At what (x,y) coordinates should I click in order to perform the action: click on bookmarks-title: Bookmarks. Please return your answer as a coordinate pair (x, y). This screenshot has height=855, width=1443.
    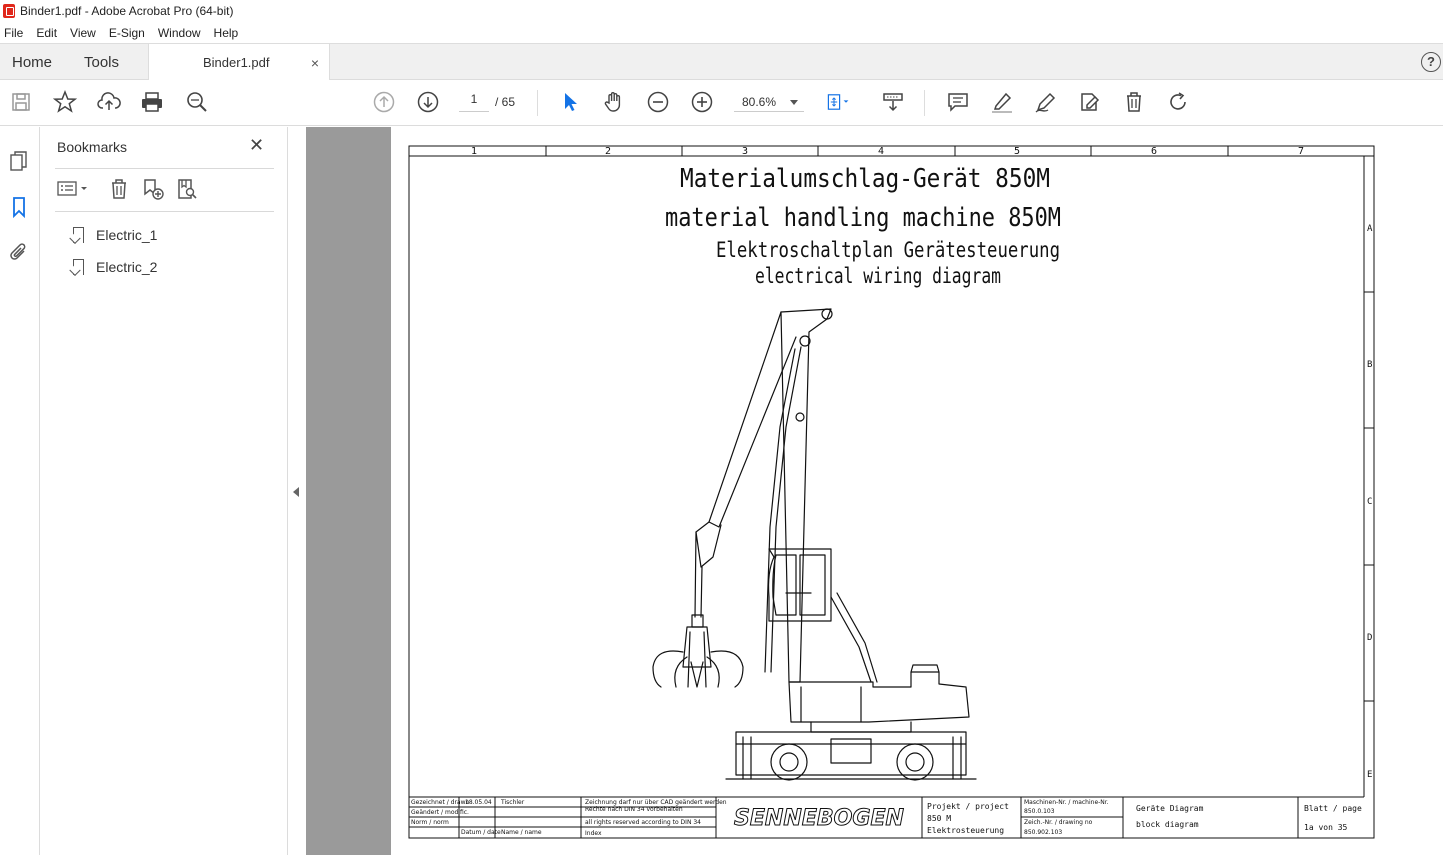
    Looking at the image, I should click on (92, 147).